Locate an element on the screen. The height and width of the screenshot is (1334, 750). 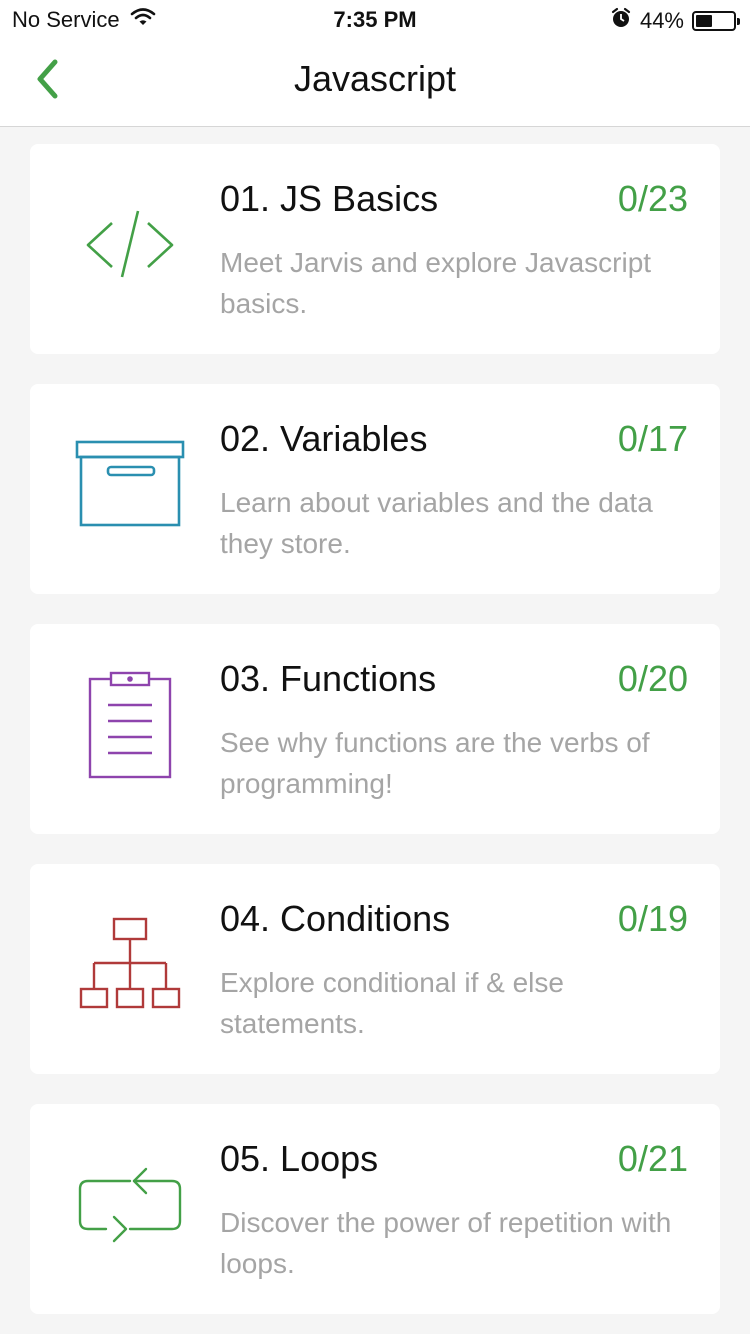
course-title: 01. JS Basics is located at coordinates (329, 198).